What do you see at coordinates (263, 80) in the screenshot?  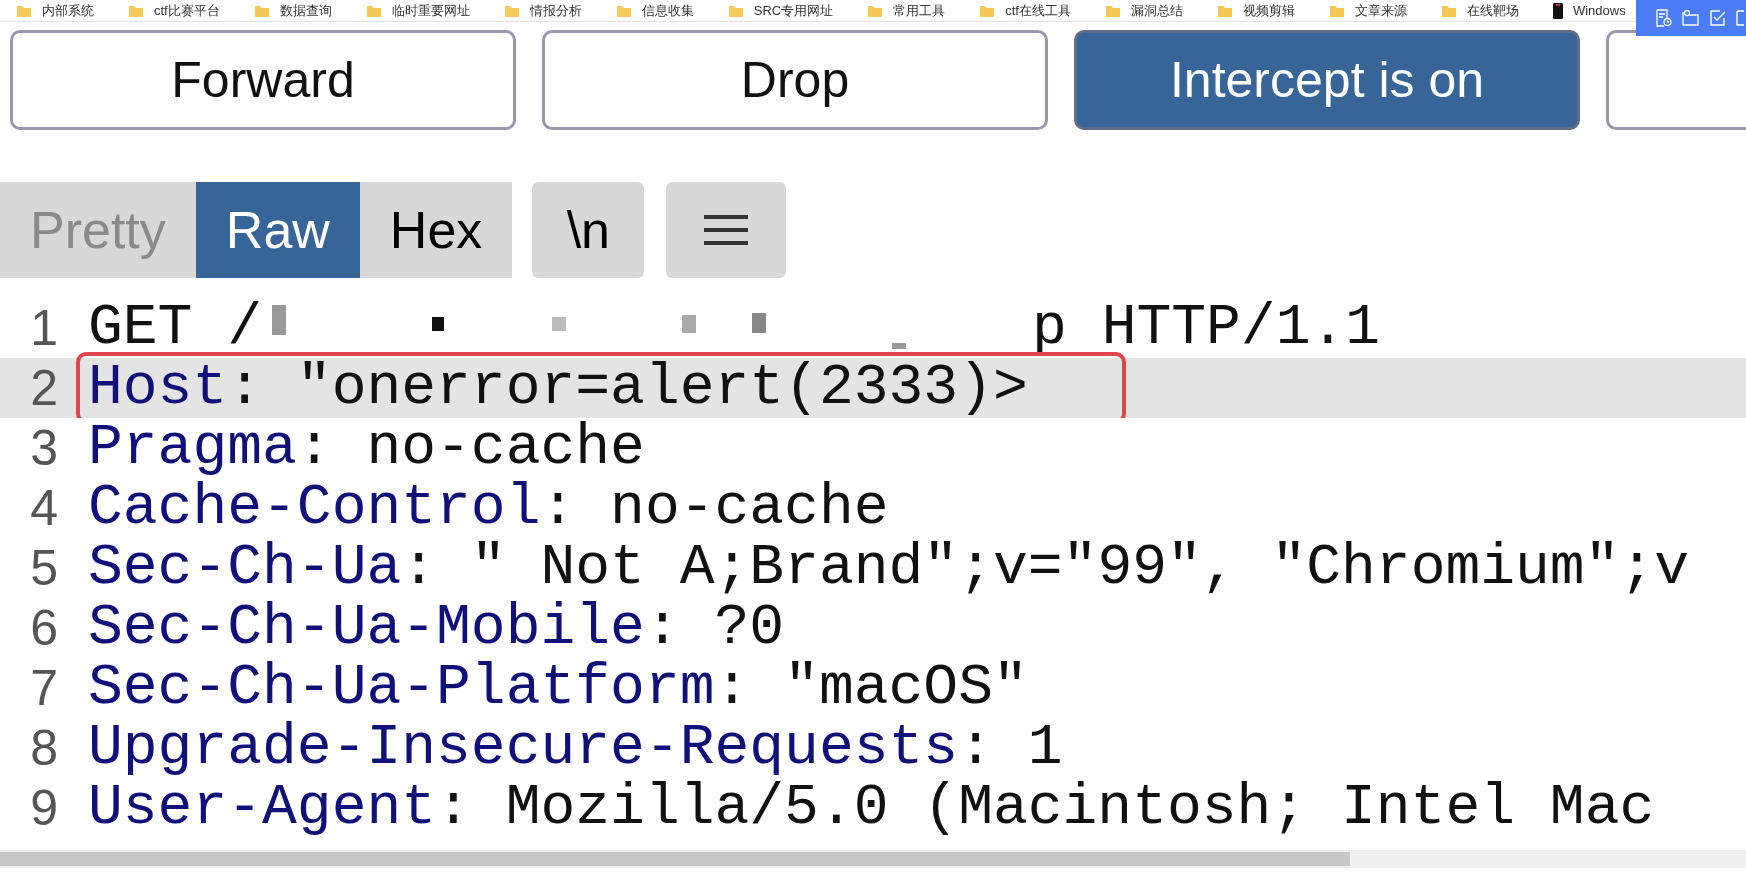 I see `action-button: Forward` at bounding box center [263, 80].